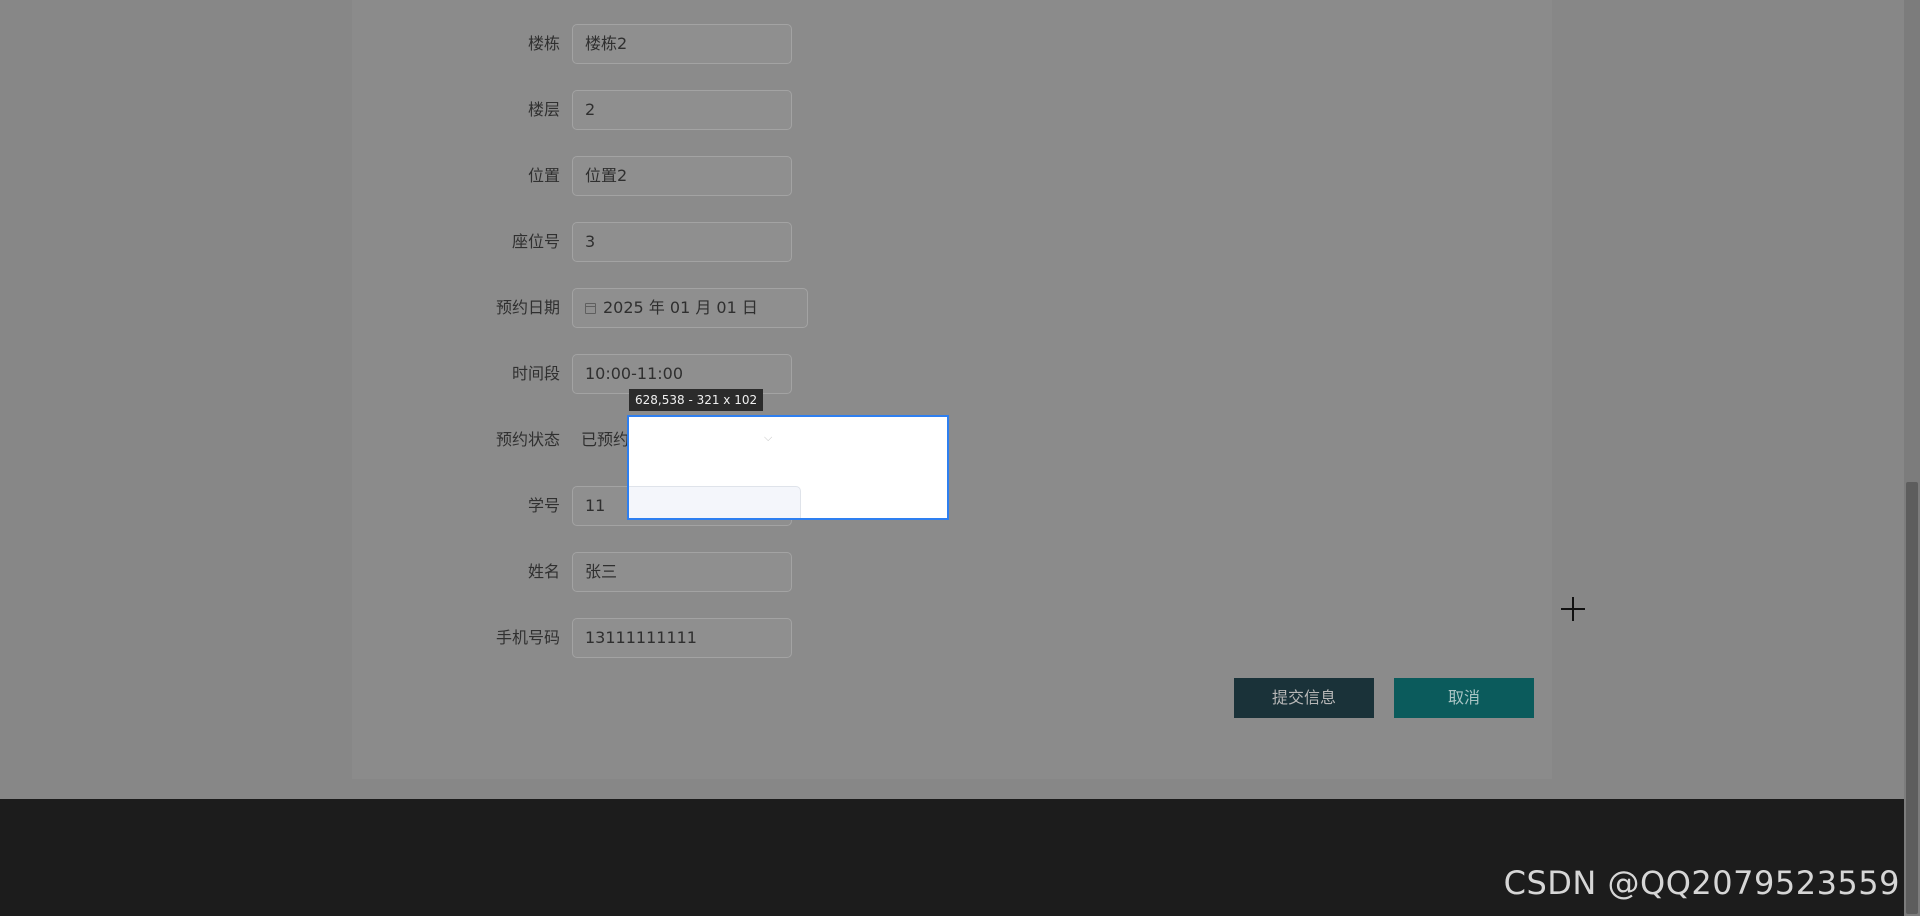 Image resolution: width=1920 pixels, height=916 pixels. Describe the element at coordinates (682, 176) in the screenshot. I see `location-input: 位置2` at that location.